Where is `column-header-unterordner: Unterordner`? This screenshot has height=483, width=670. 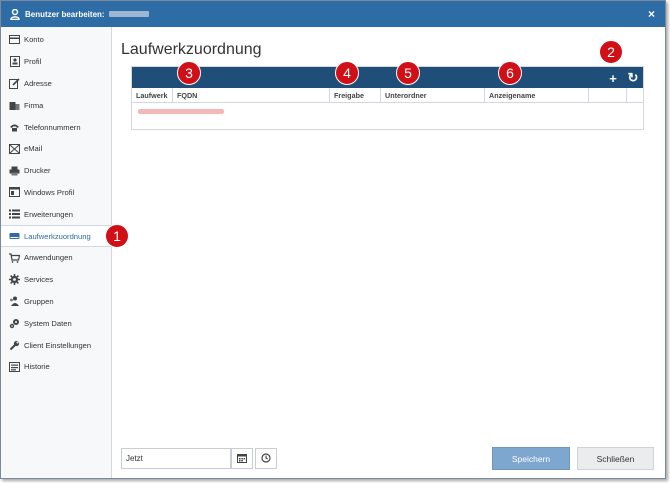
column-header-unterordner: Unterordner is located at coordinates (433, 95).